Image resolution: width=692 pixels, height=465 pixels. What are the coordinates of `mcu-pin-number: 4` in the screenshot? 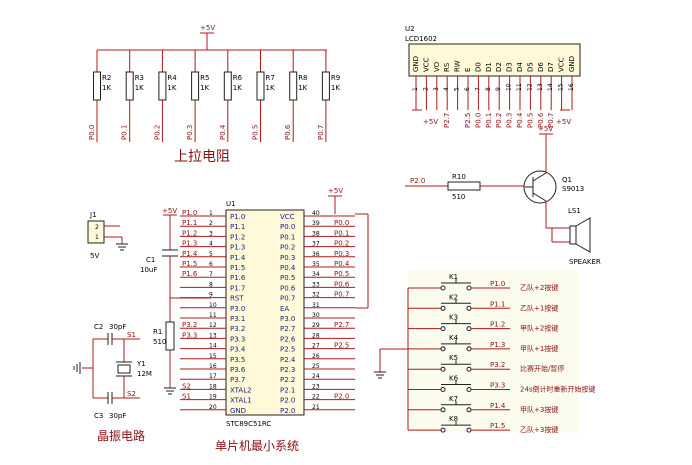 It's located at (211, 244).